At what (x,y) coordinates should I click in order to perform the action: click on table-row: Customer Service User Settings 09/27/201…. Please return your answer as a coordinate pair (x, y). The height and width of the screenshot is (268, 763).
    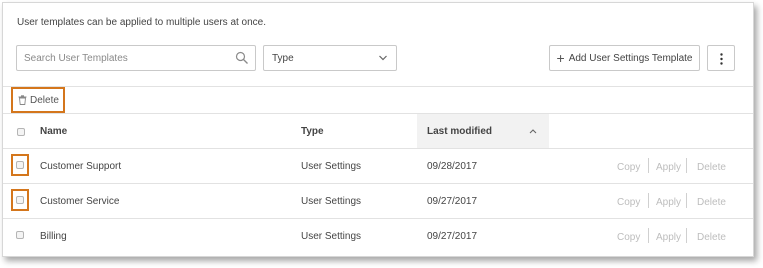
    Looking at the image, I should click on (378, 201).